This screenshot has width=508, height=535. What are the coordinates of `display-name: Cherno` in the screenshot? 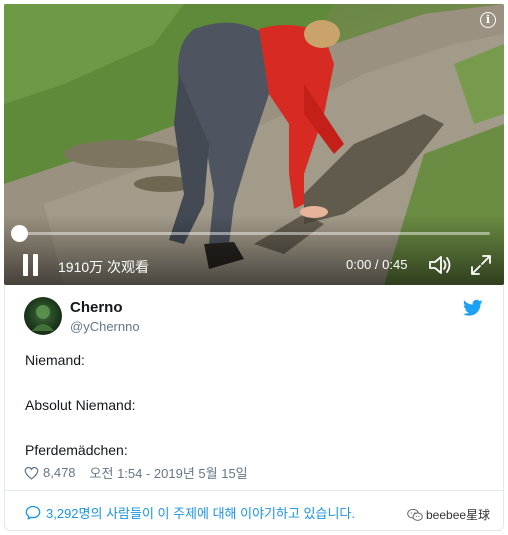 It's located at (96, 307).